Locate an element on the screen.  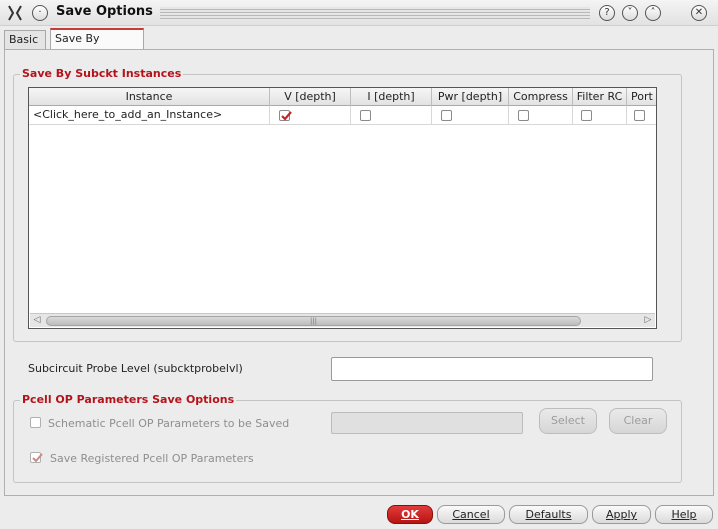
column-header-port: Port is located at coordinates (641, 97).